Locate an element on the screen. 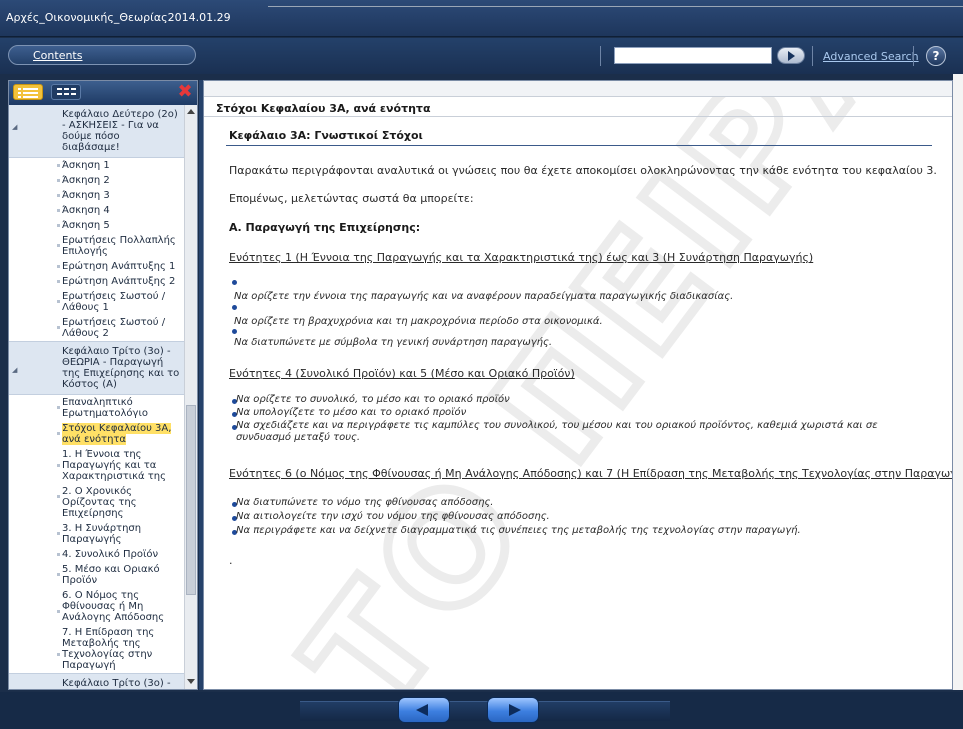 This screenshot has width=963, height=729. toolbar: Contents Advanced Search ? is located at coordinates (481, 56).